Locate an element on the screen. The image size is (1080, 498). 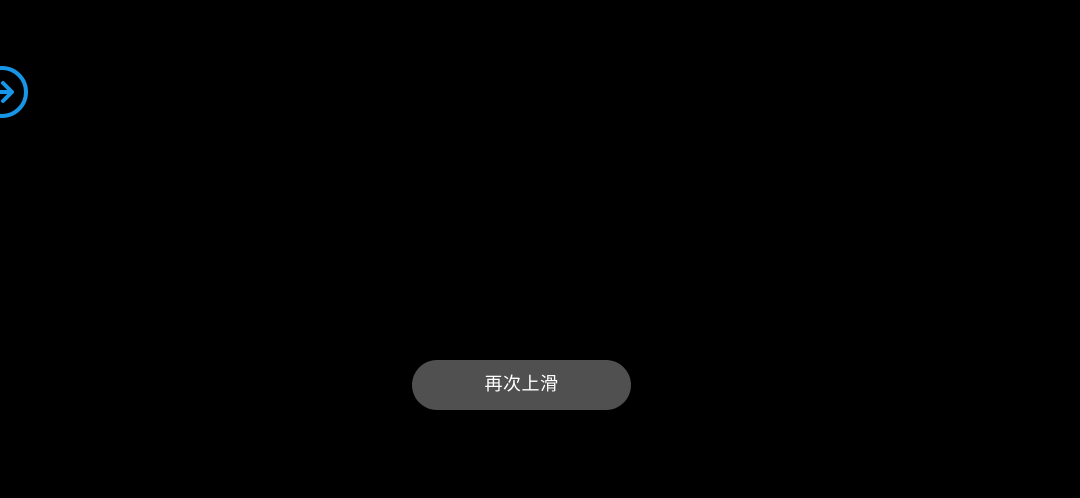
arrow-right-circle-icon is located at coordinates (14, 92).